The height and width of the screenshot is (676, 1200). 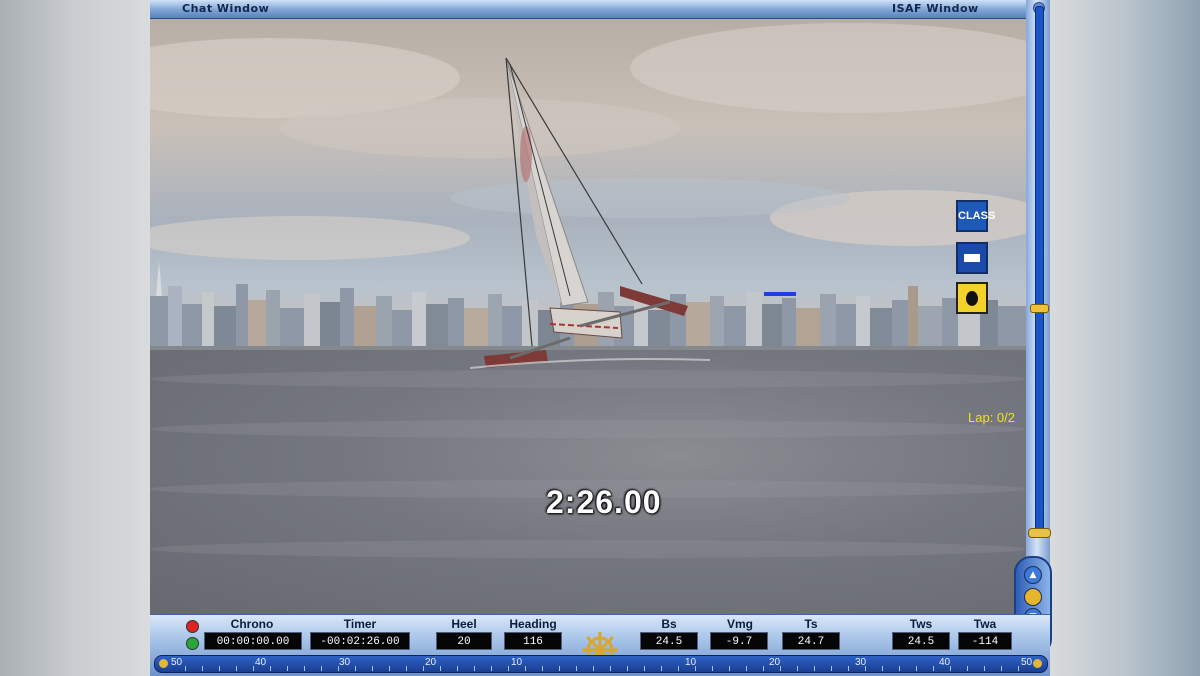 What do you see at coordinates (517, 662) in the screenshot?
I see `compass-tick-label: 10` at bounding box center [517, 662].